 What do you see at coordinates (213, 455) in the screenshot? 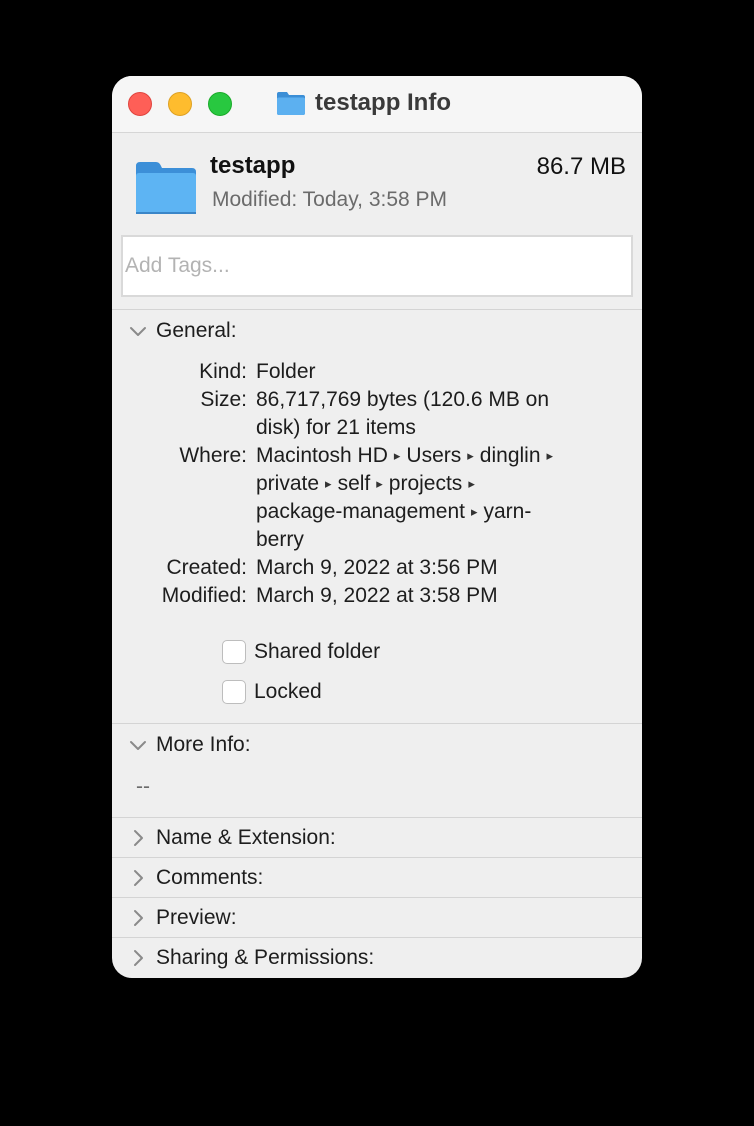
I see `where-label: Where:` at bounding box center [213, 455].